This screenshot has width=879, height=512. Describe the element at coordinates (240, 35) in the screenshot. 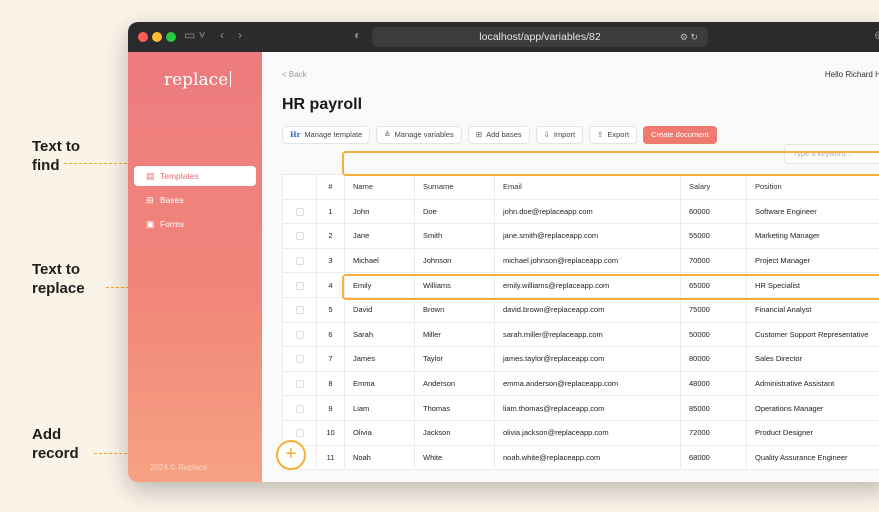

I see `forward-arrow-icon: ›` at that location.